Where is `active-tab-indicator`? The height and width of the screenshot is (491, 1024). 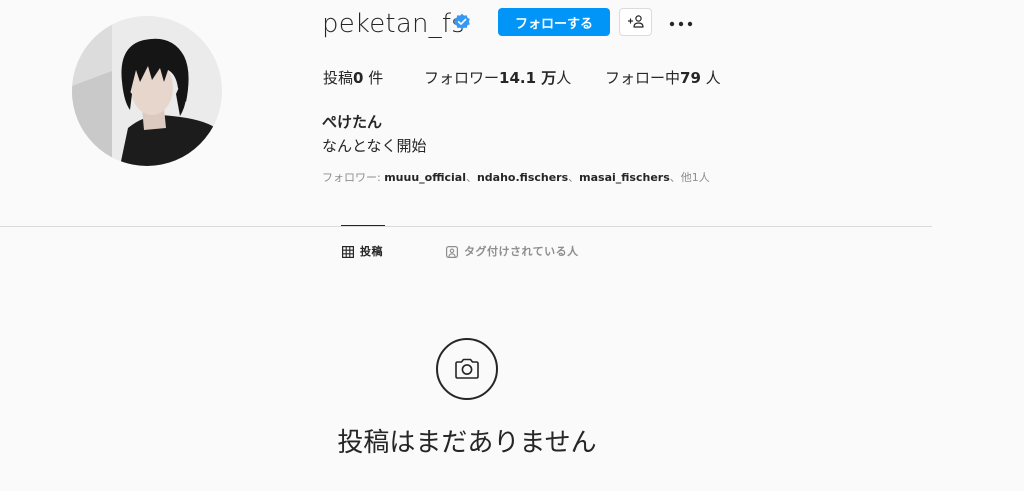 active-tab-indicator is located at coordinates (363, 225).